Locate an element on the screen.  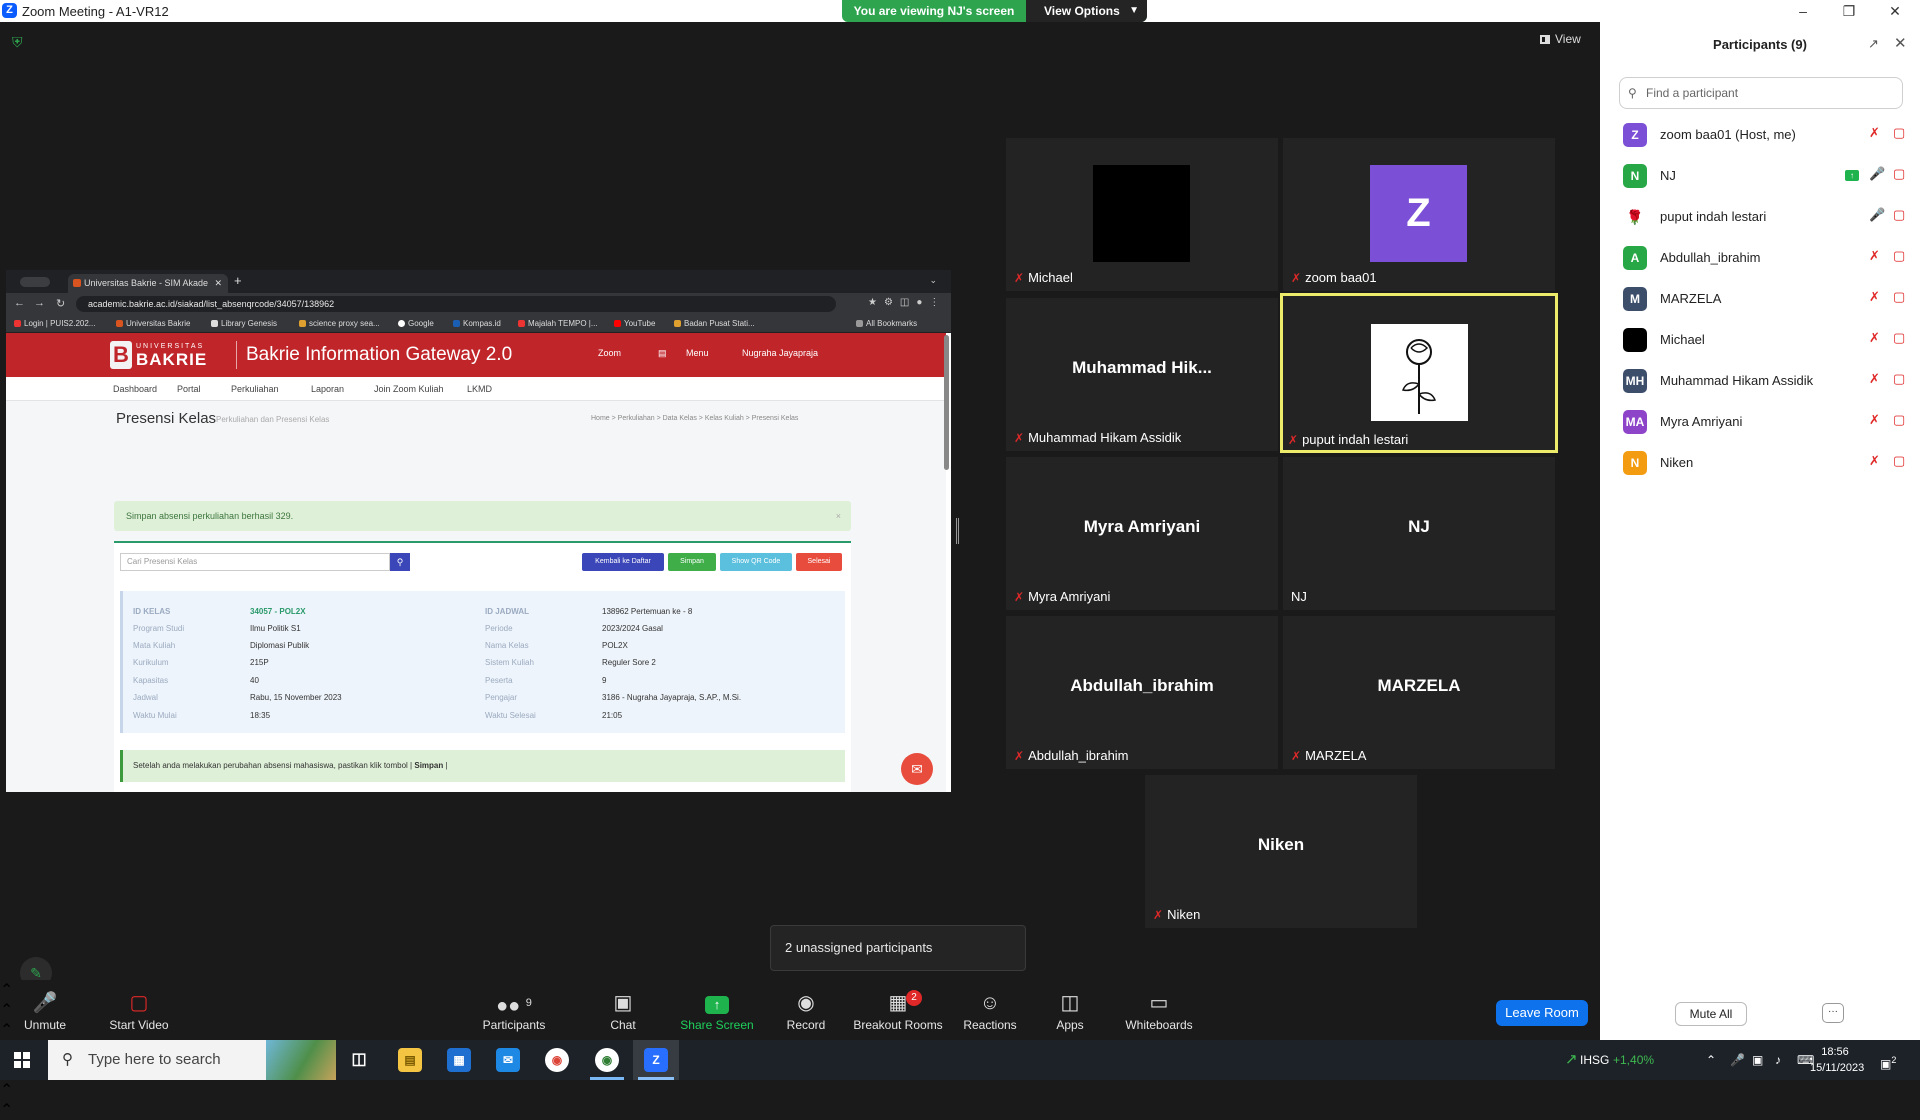
nav-lkmd: LKMD is located at coordinates (479, 389).